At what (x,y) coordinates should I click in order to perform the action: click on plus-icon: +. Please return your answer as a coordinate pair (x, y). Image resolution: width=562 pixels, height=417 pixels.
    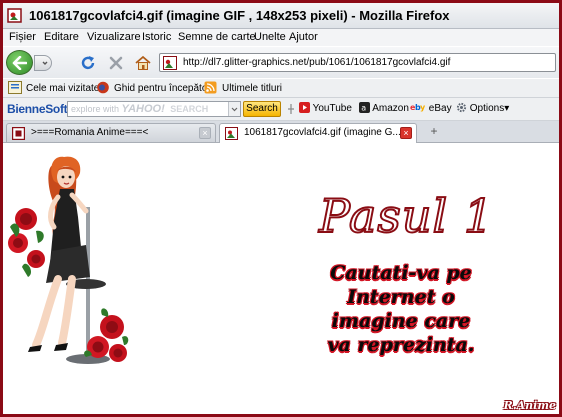
    Looking at the image, I should click on (434, 131).